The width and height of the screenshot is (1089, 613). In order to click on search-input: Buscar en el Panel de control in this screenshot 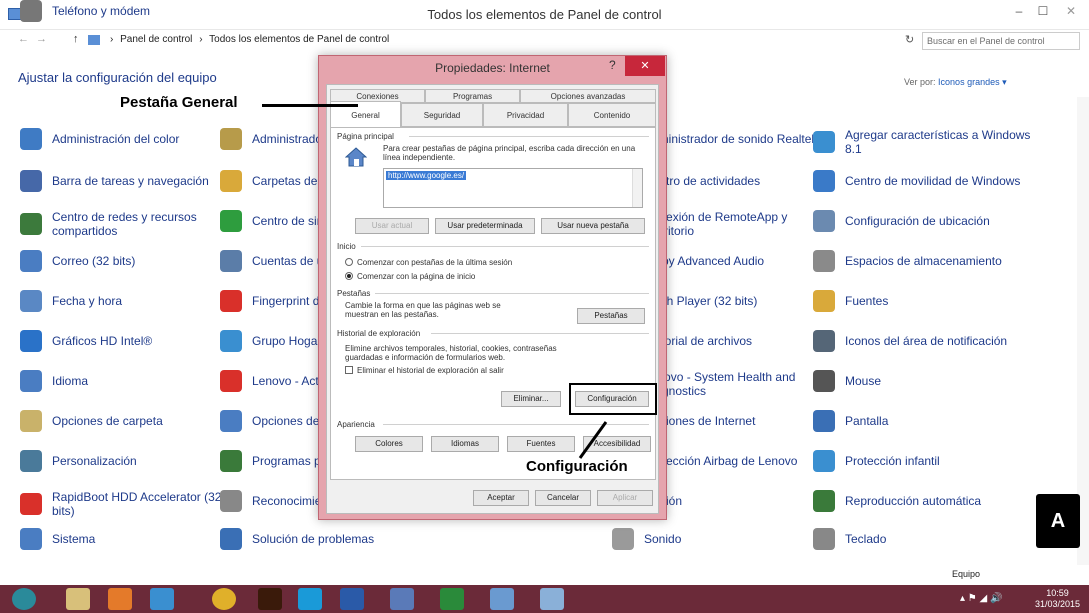, I will do `click(1001, 41)`.